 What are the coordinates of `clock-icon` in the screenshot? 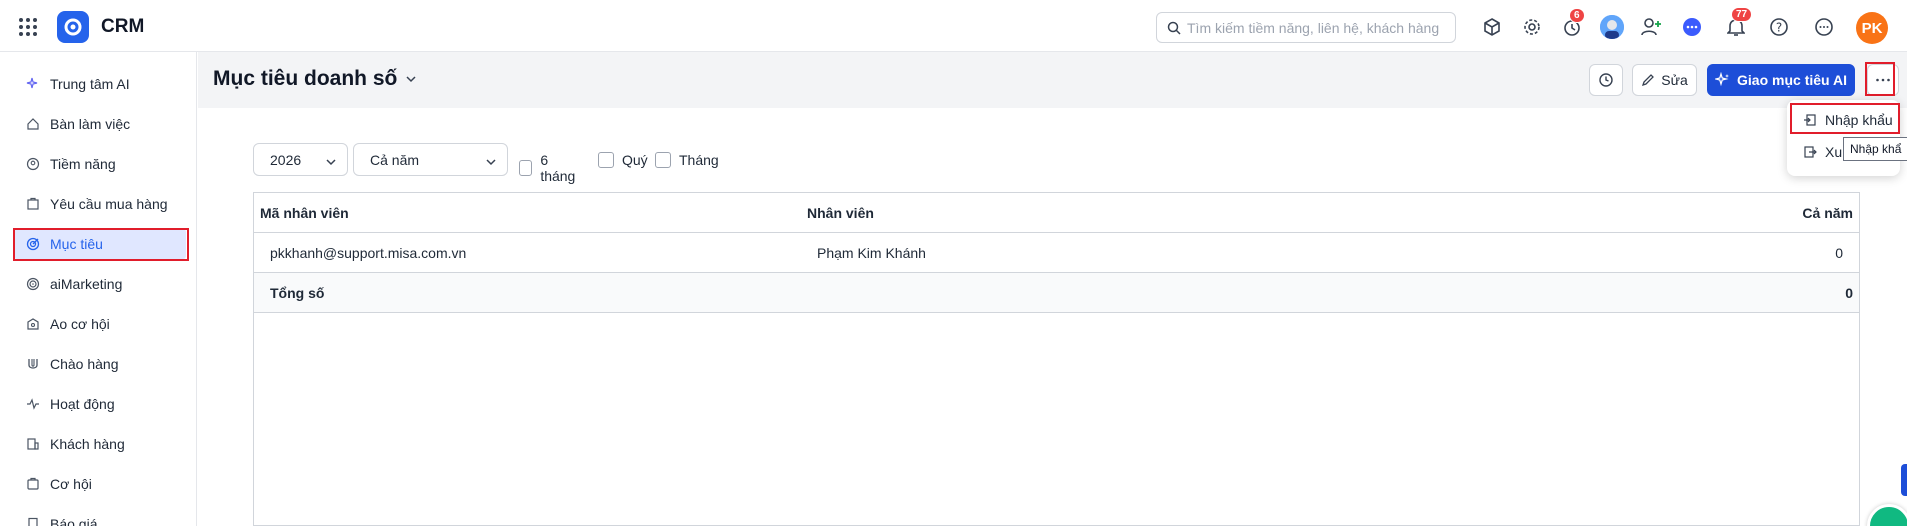 It's located at (1606, 80).